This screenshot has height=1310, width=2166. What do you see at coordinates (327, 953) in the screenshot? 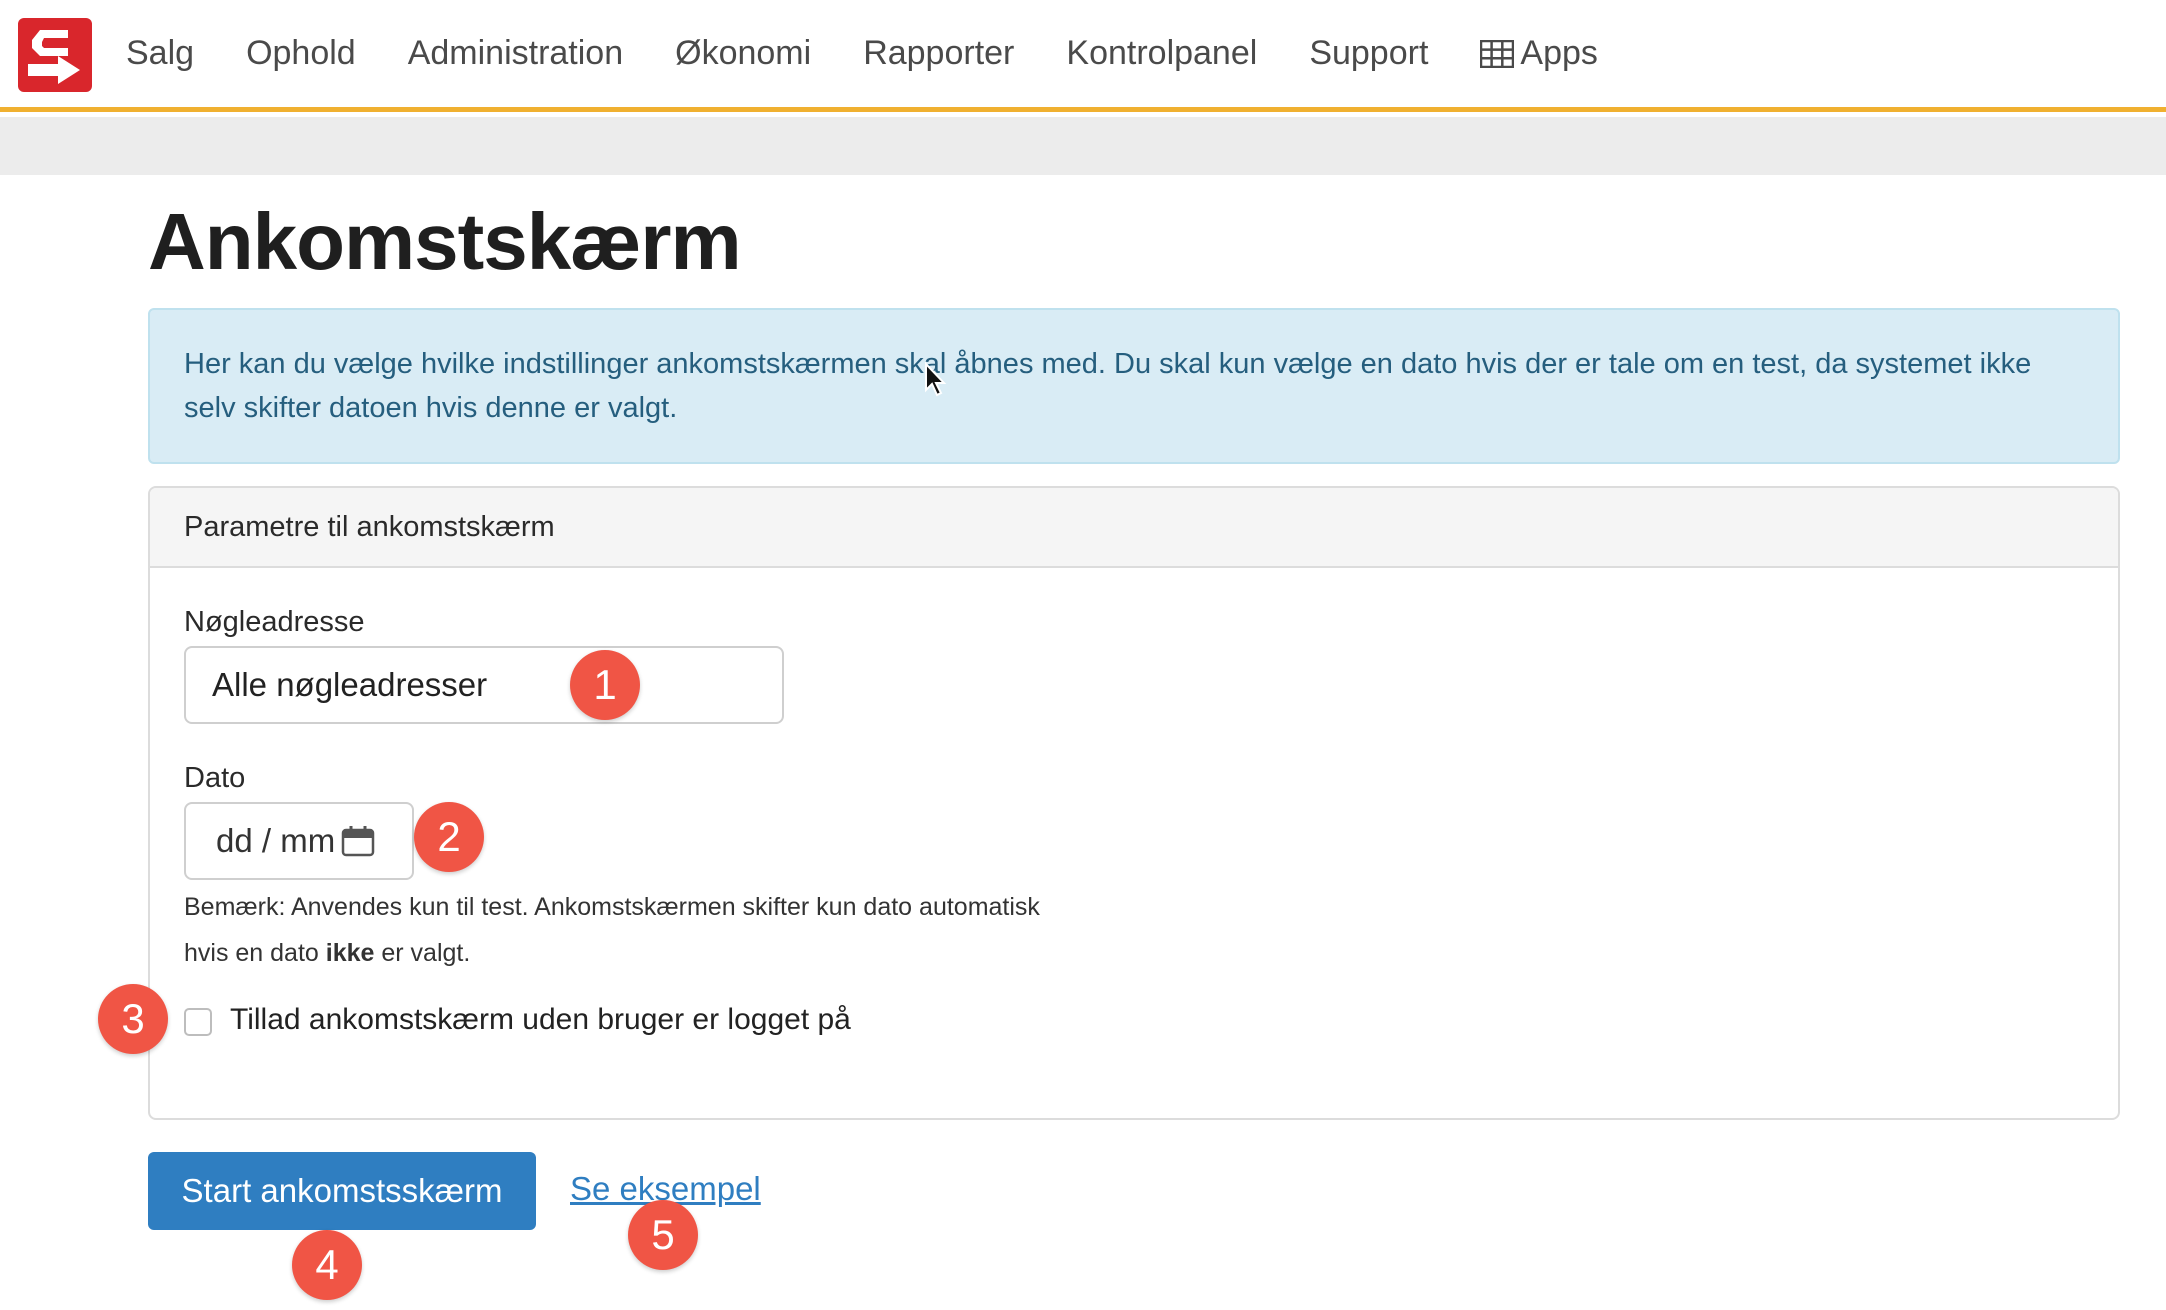
I see `date-hint-line2: hvis en dato ikke er valgt.` at bounding box center [327, 953].